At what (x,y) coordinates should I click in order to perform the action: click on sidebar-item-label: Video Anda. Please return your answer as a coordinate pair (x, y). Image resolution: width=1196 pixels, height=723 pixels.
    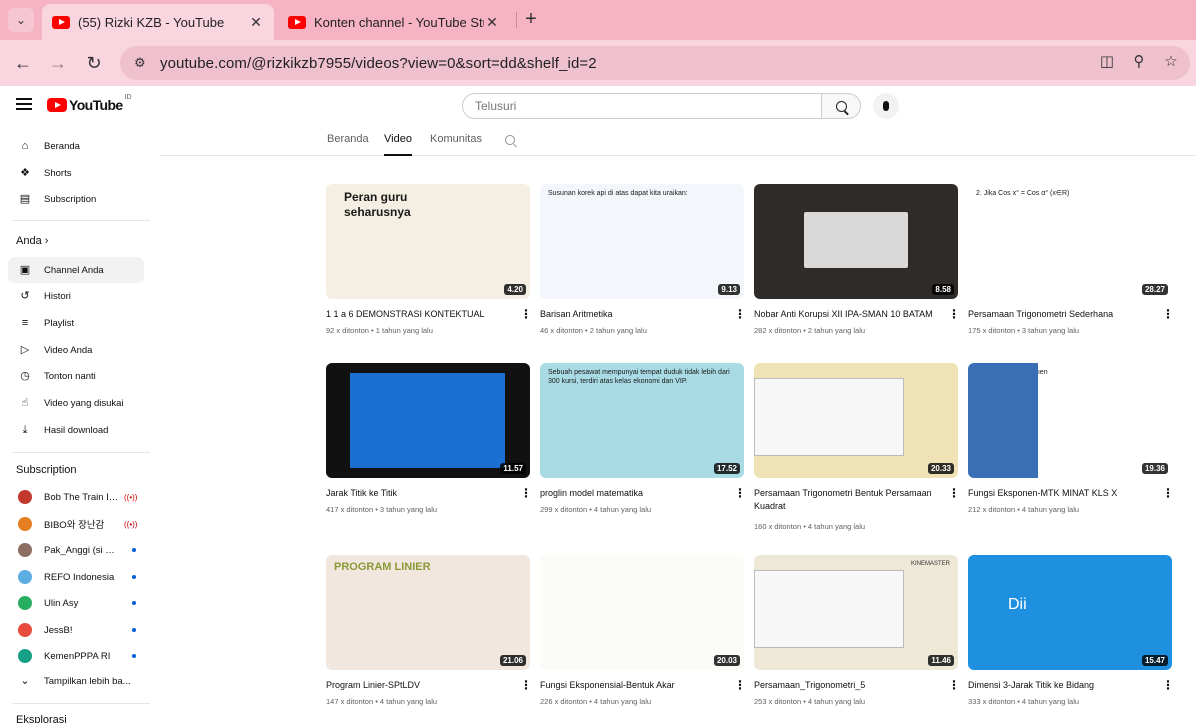
    Looking at the image, I should click on (68, 350).